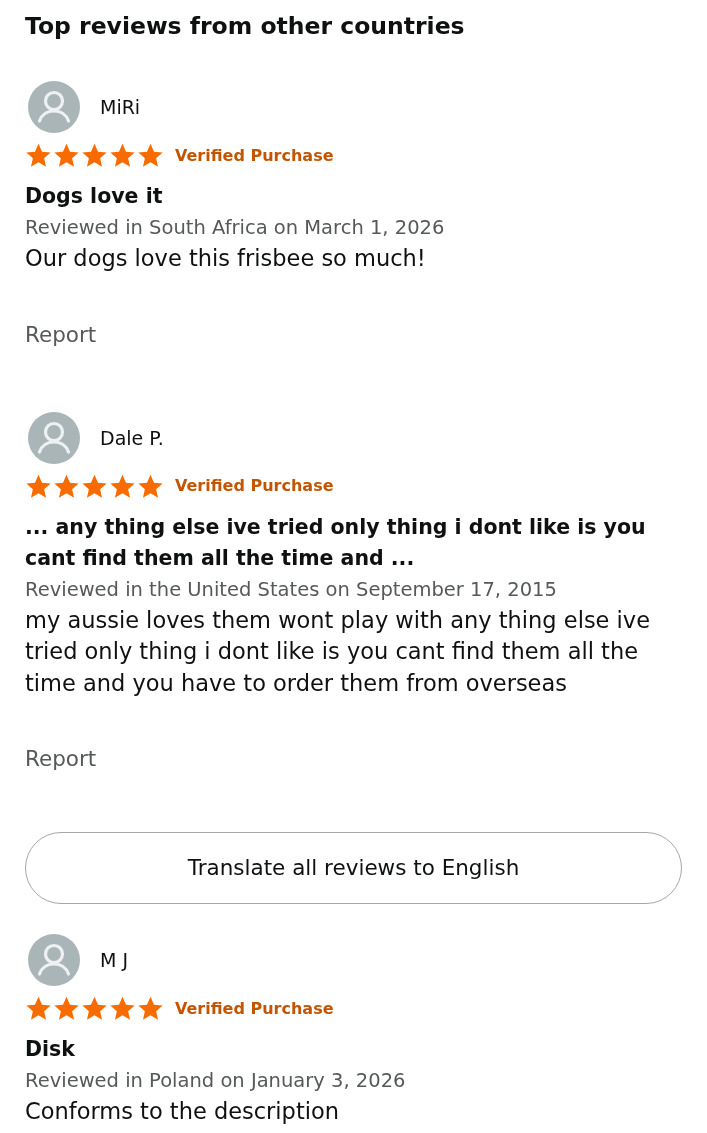 The height and width of the screenshot is (1133, 707). I want to click on reviewer-name: MiRi, so click(120, 107).